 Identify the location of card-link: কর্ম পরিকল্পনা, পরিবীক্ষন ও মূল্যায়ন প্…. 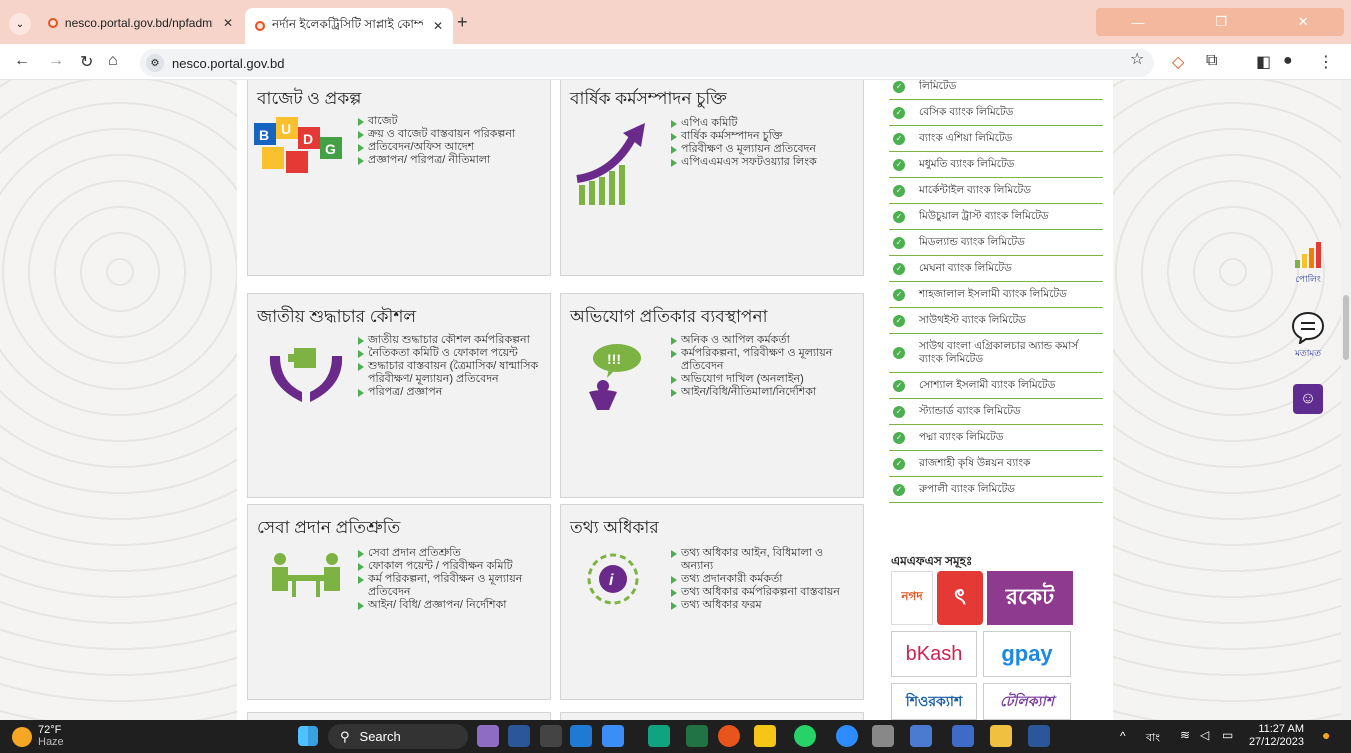
(450, 586).